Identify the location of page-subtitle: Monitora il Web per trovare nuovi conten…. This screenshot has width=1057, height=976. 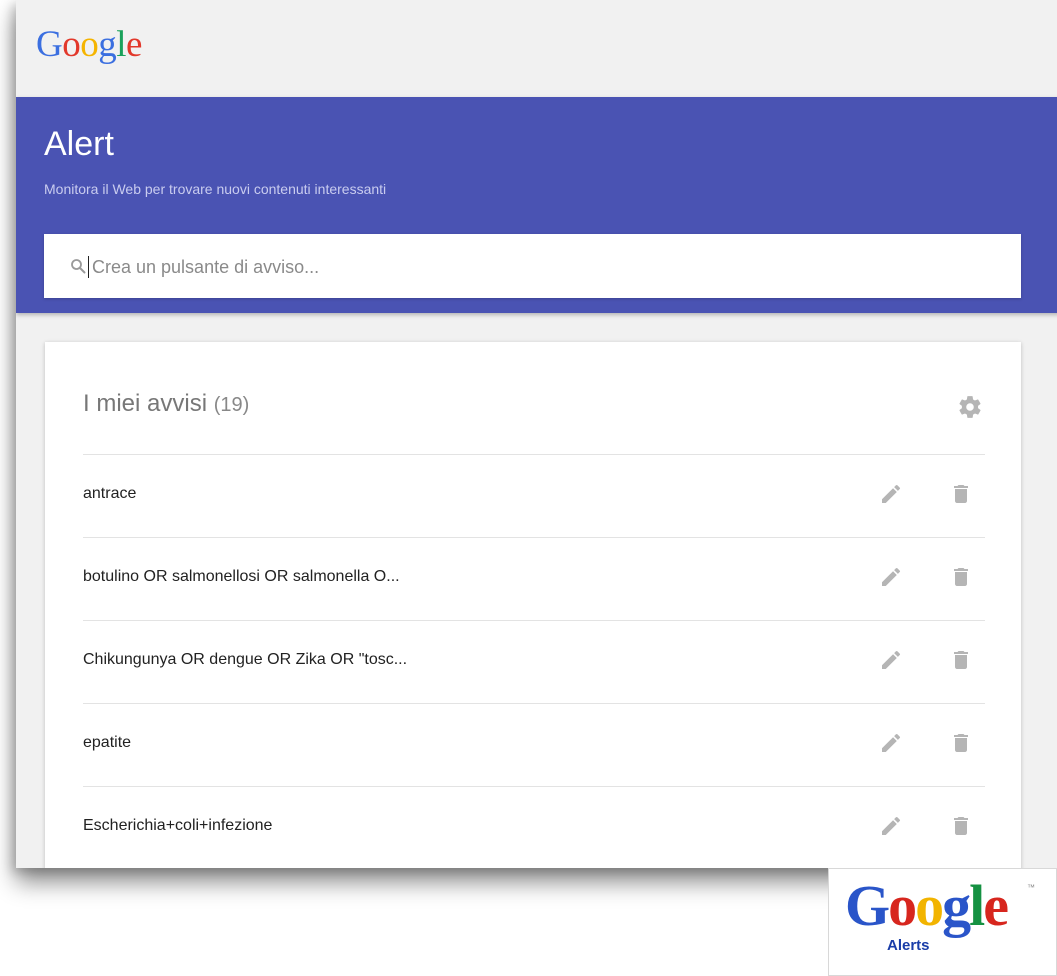
(215, 189).